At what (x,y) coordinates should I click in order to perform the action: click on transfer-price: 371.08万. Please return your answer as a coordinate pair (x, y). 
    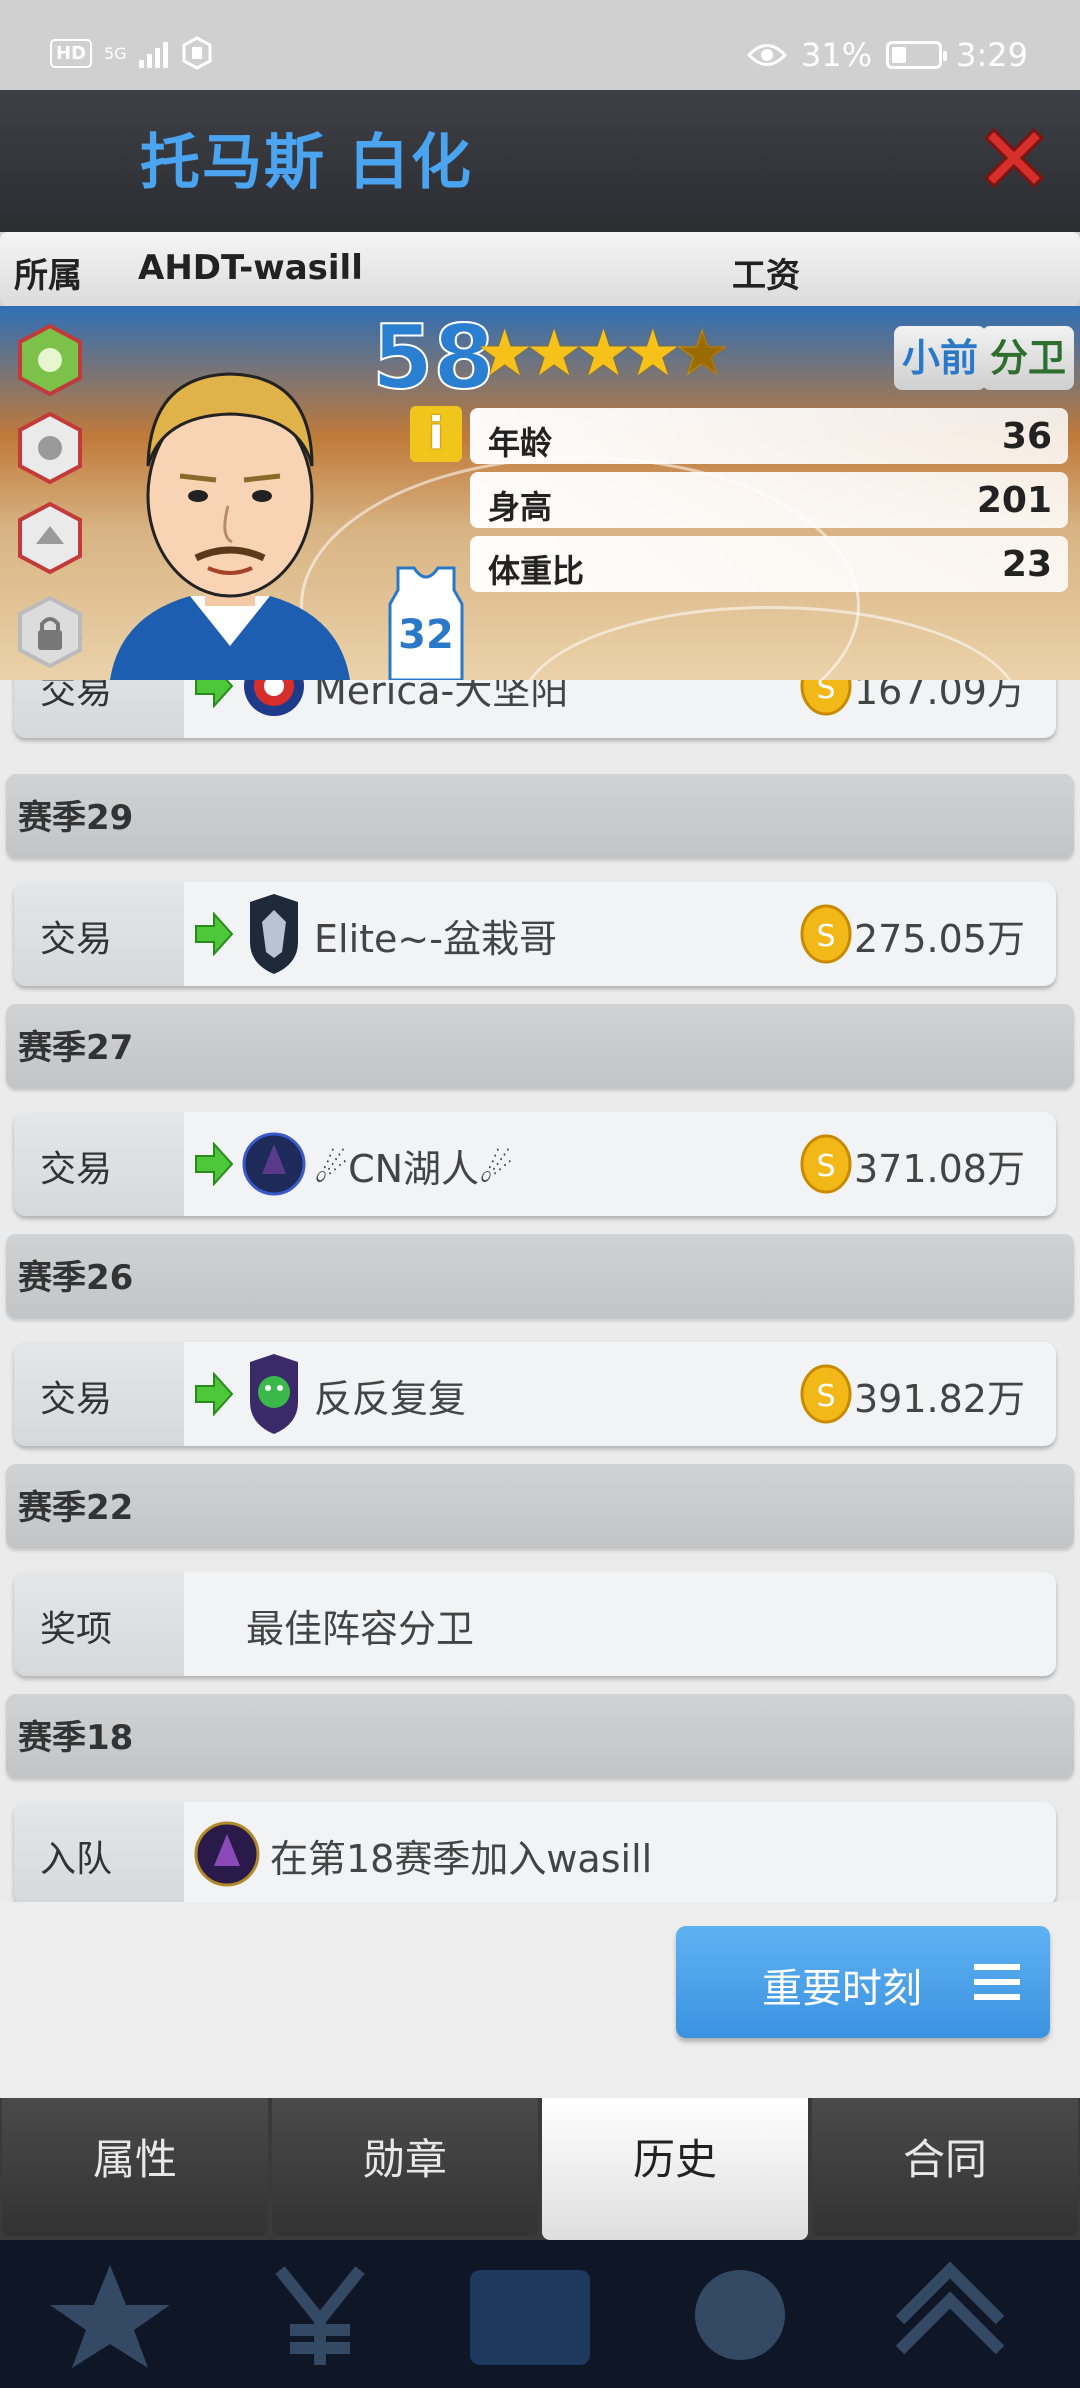
    Looking at the image, I should click on (939, 1169).